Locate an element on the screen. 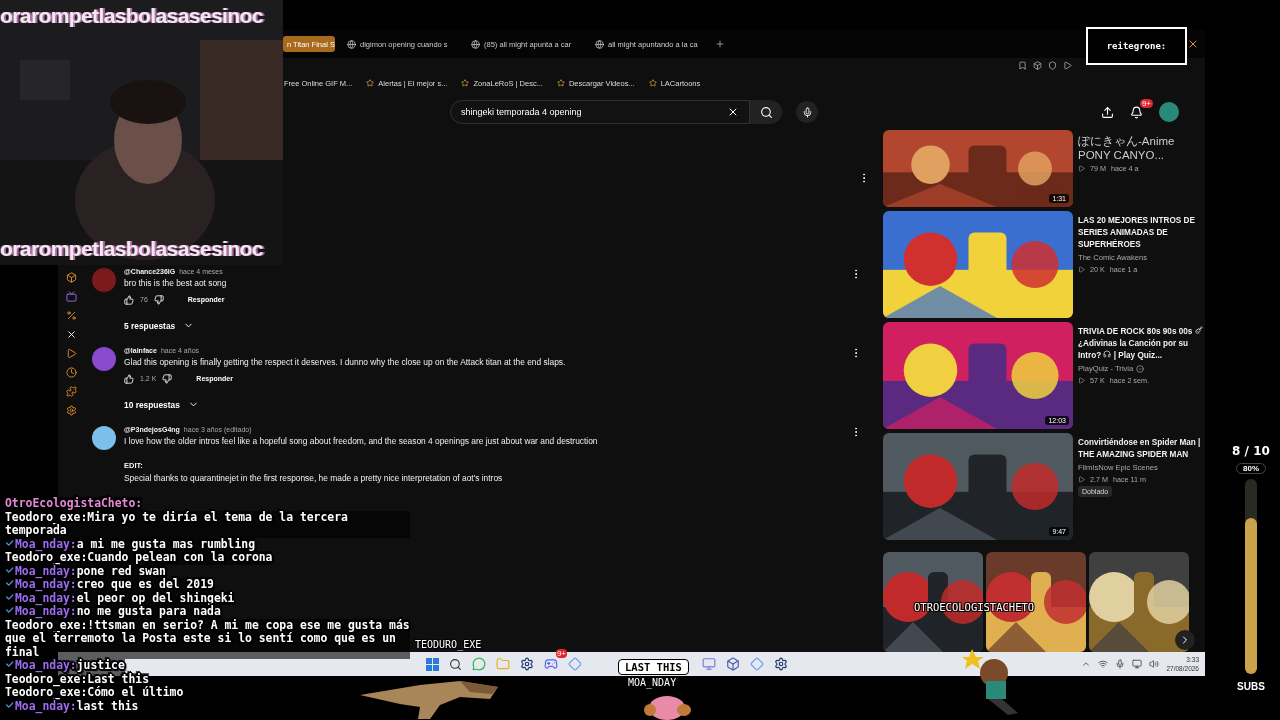 This screenshot has height=720, width=1280. goal-label: SUBS is located at coordinates (1251, 686).